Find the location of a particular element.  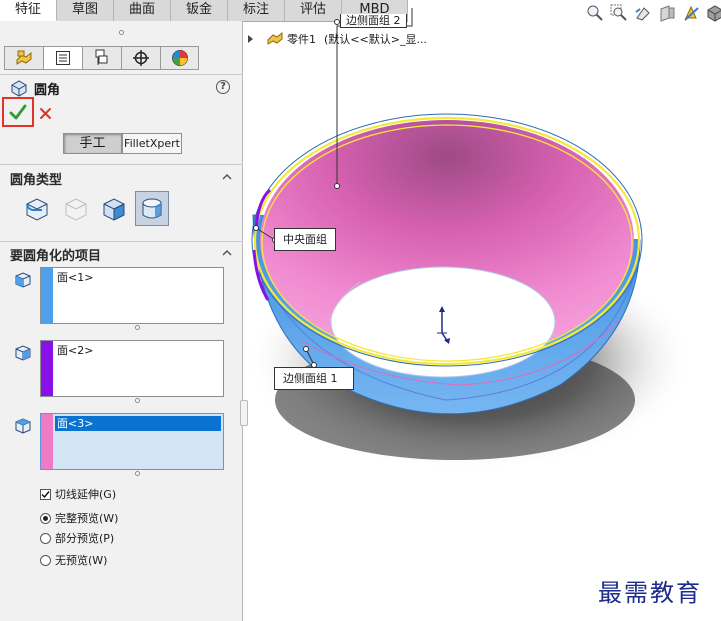

dimxpert-manager-tab is located at coordinates (140, 58).